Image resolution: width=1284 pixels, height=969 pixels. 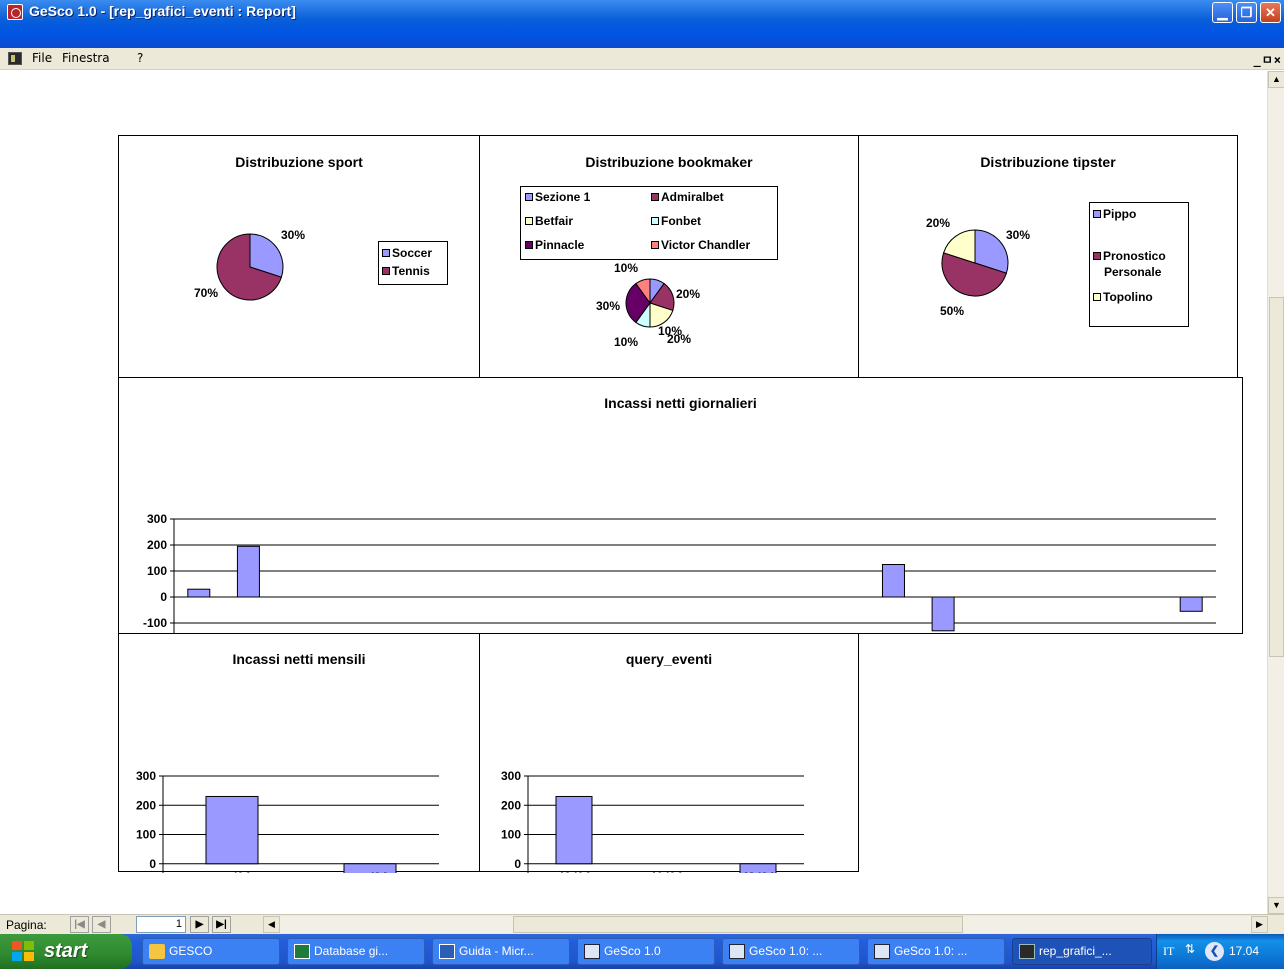 I want to click on scroll-right-button: ▶, so click(x=1259, y=924).